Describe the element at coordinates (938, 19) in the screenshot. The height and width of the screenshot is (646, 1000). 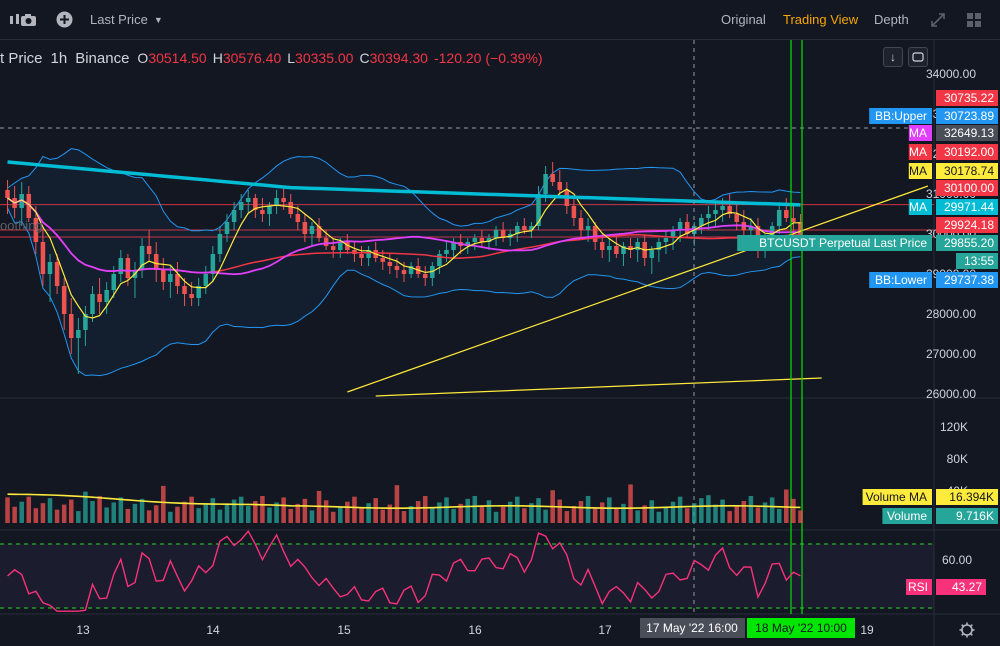
I see `fullscreen-icon` at that location.